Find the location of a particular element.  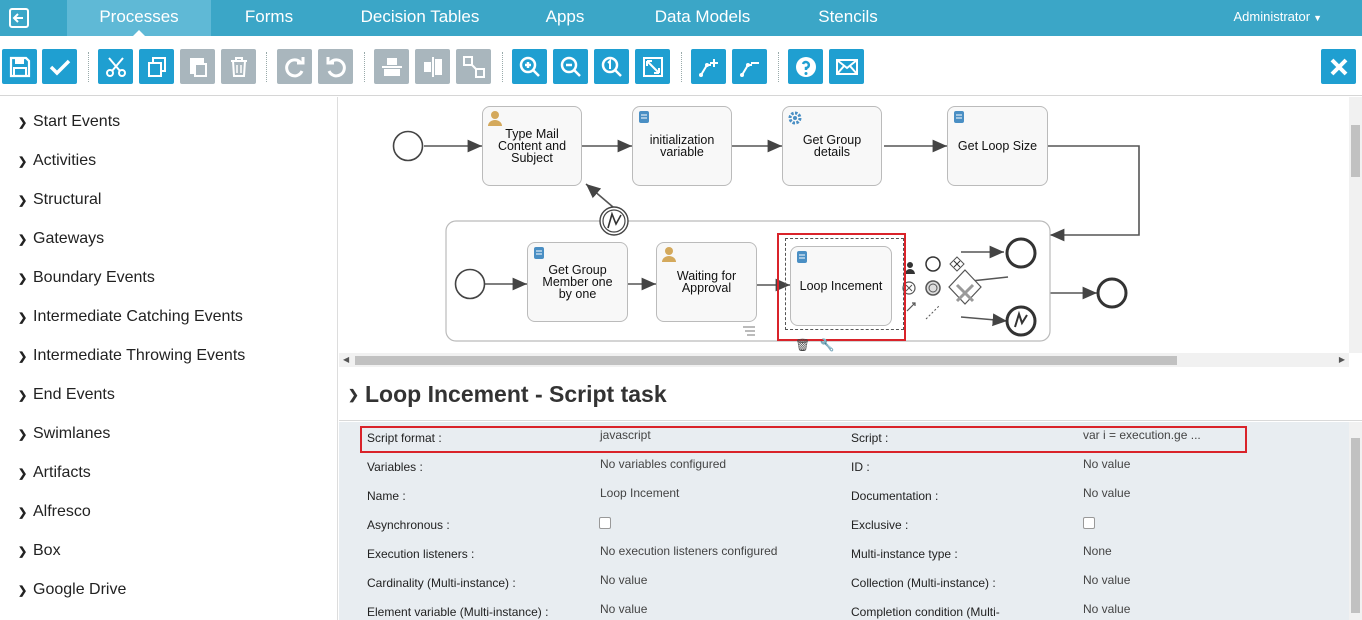

close-icon is located at coordinates (1338, 66).